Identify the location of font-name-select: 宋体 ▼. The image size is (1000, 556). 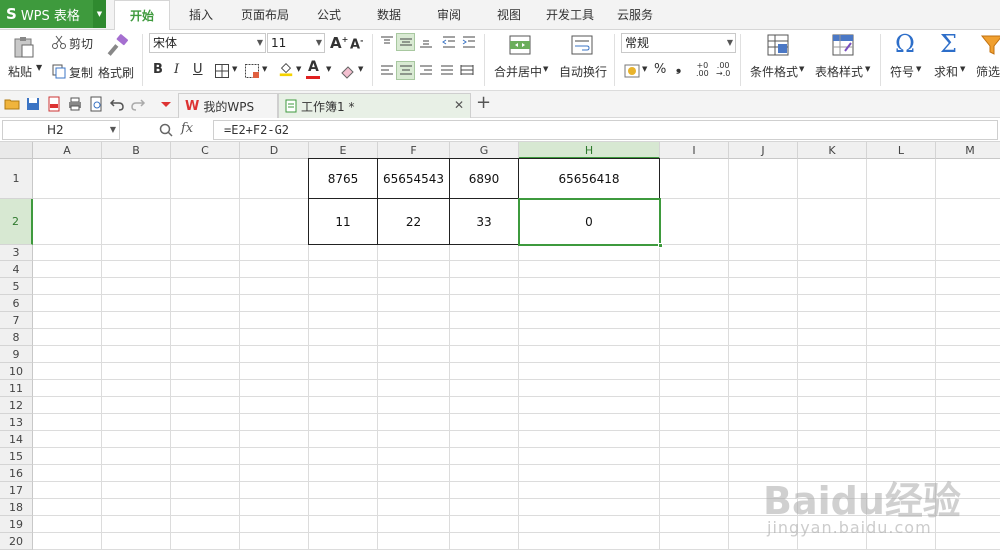
(207, 43).